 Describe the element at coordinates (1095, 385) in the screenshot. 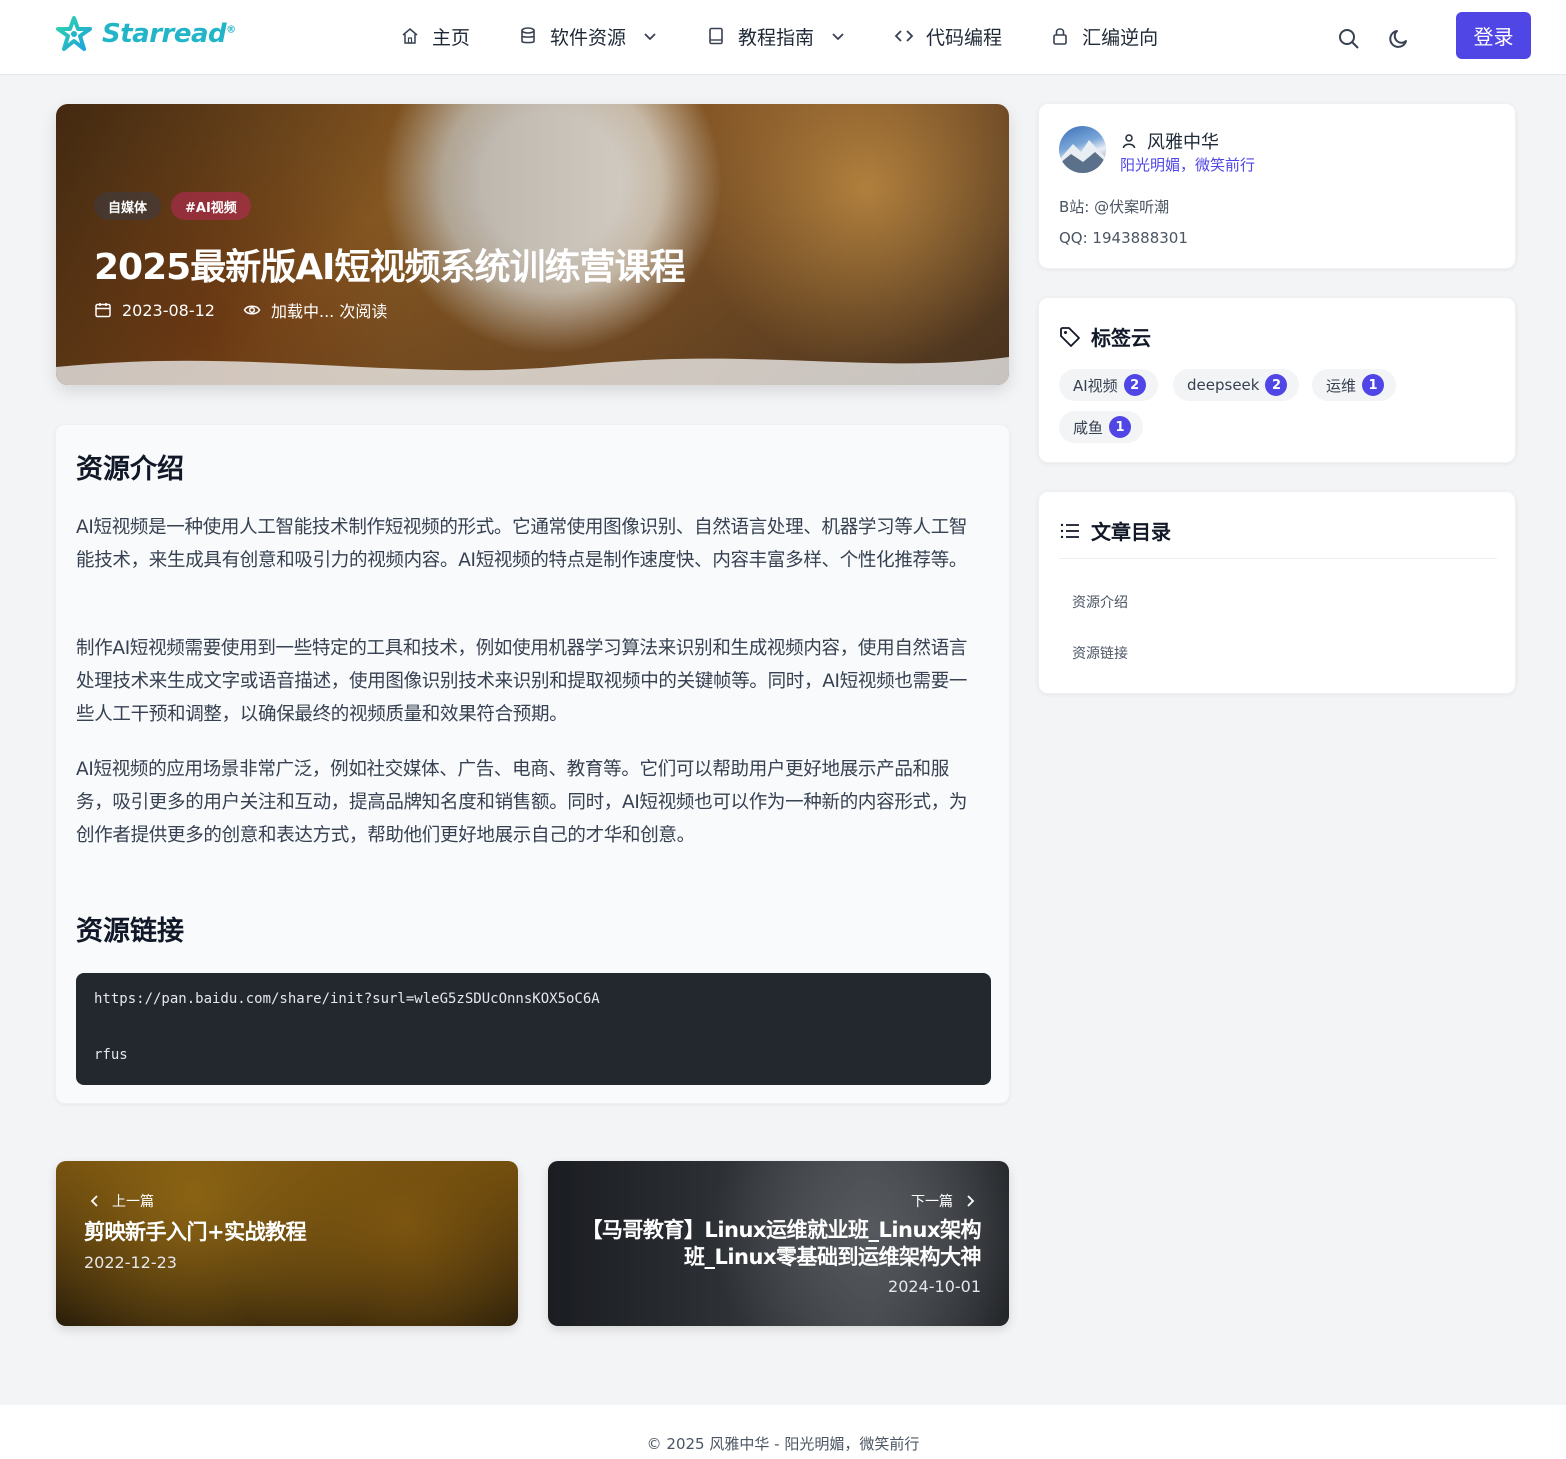

I see `tag-chip-label: AI视频` at that location.